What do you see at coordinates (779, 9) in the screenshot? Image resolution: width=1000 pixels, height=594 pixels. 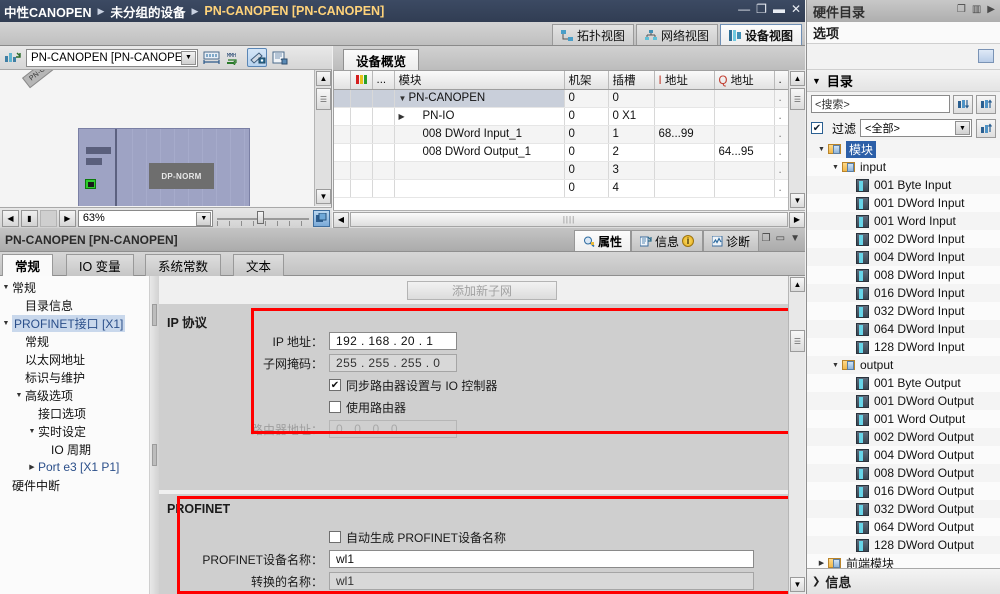 I see `maximize-icon: ▬` at bounding box center [779, 9].